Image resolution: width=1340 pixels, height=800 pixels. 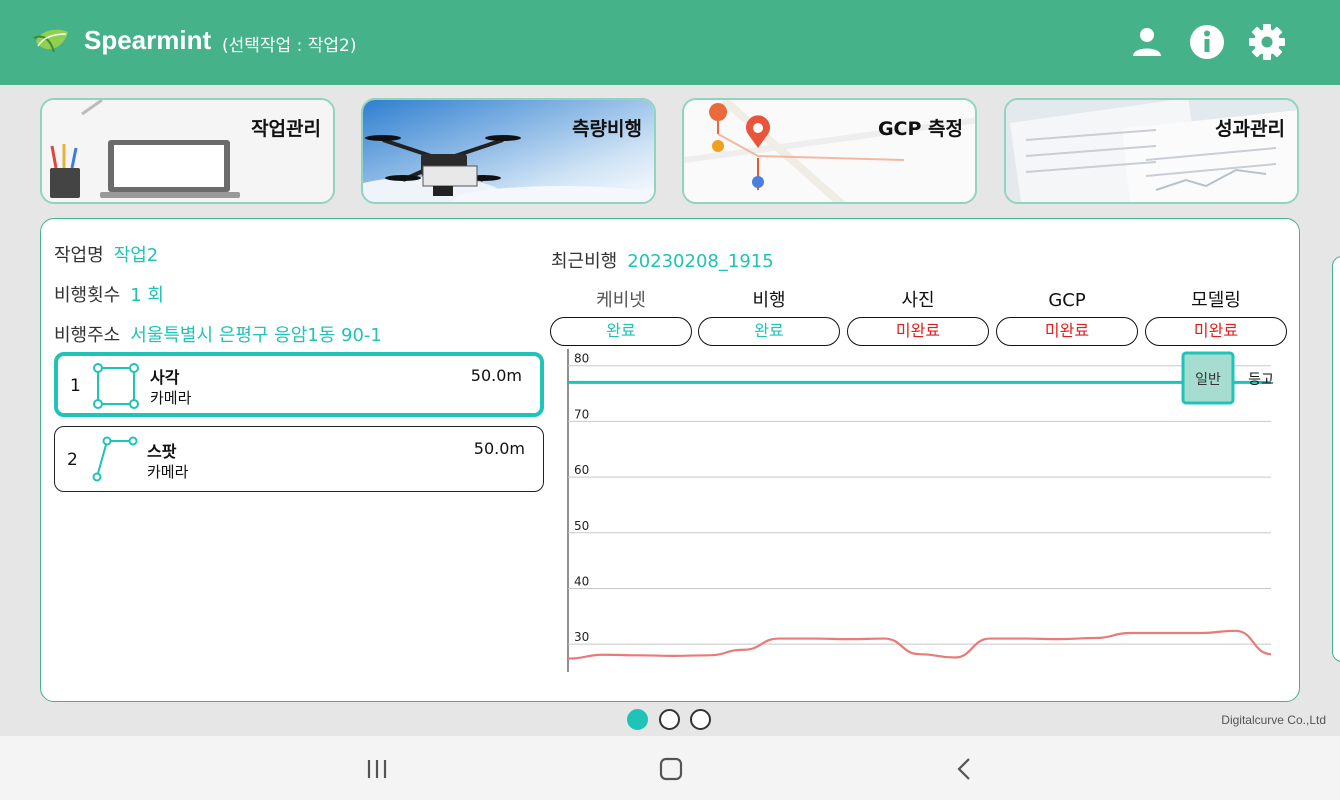 I want to click on step-label: 비행, so click(x=769, y=300).